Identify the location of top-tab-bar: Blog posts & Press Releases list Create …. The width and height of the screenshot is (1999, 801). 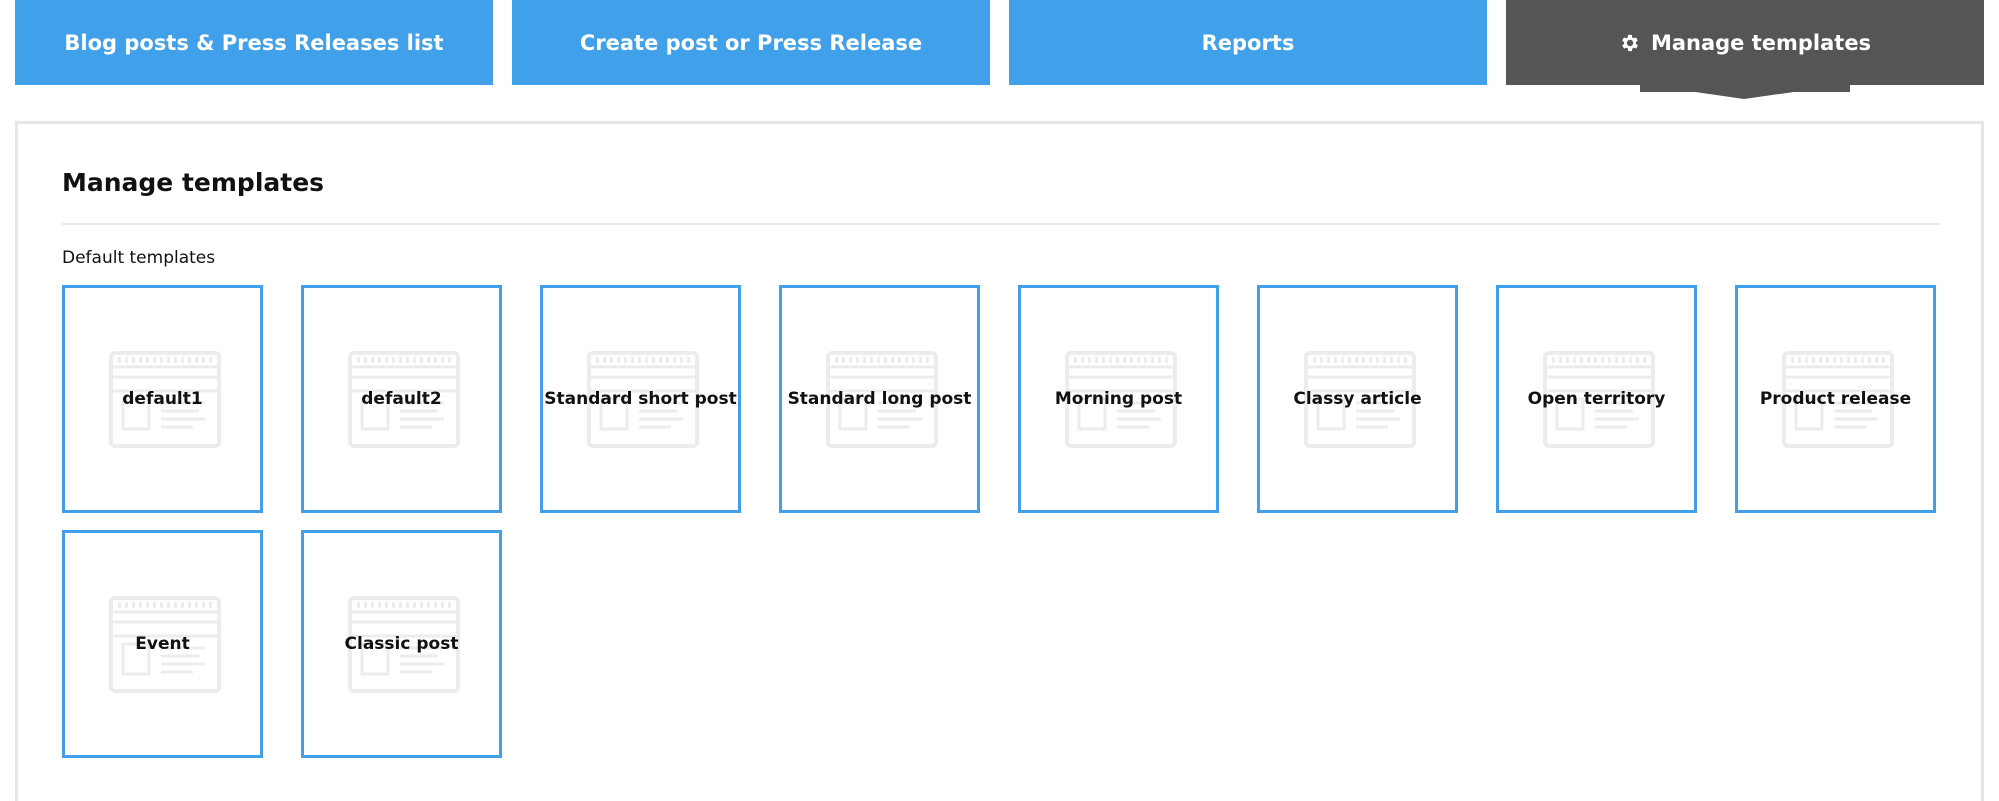
(999, 50).